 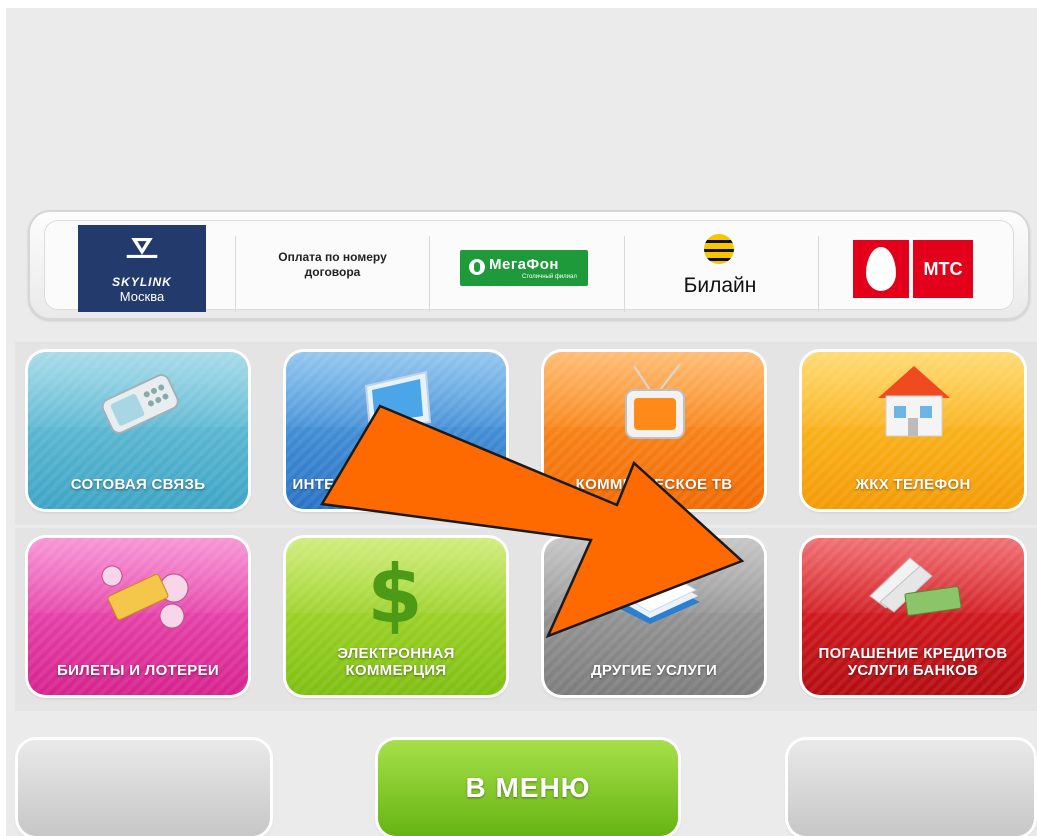 I want to click on skylink-logo-icon, so click(x=142, y=248).